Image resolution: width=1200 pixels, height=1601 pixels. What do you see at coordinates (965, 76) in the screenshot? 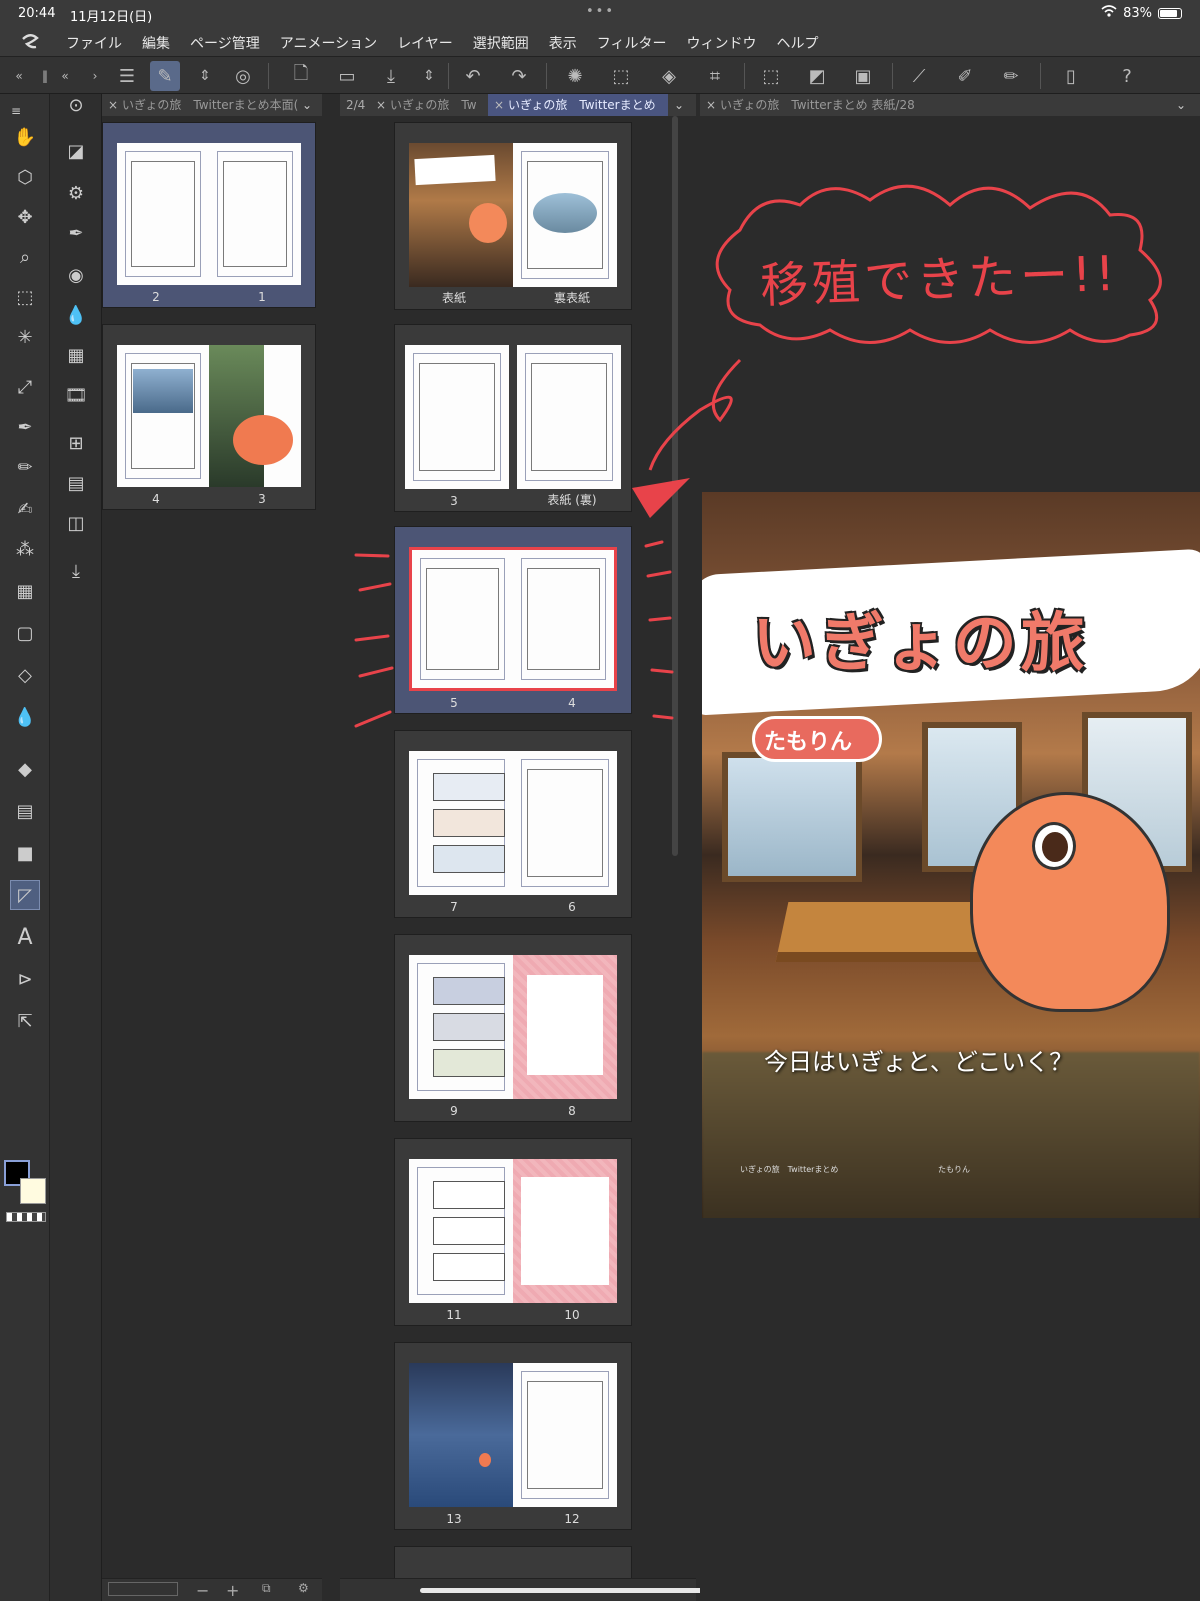
I see `brush-icon: ✐` at bounding box center [965, 76].